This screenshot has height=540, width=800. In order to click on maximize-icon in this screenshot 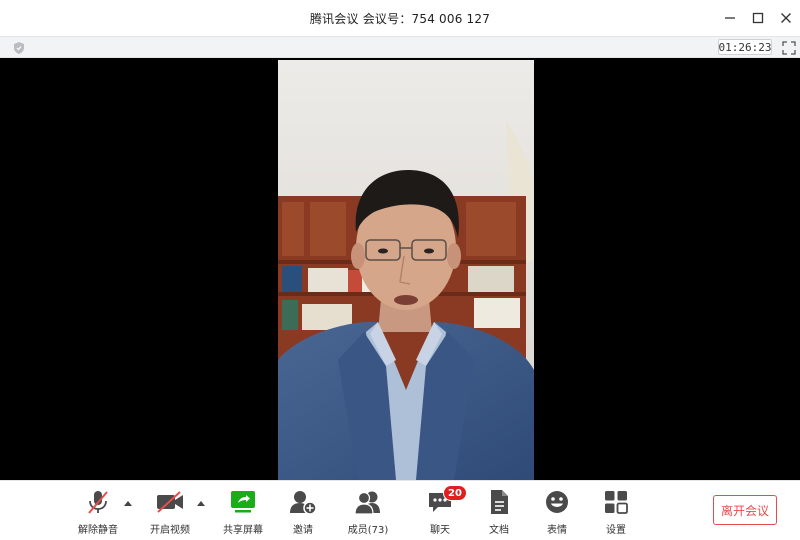, I will do `click(758, 18)`.